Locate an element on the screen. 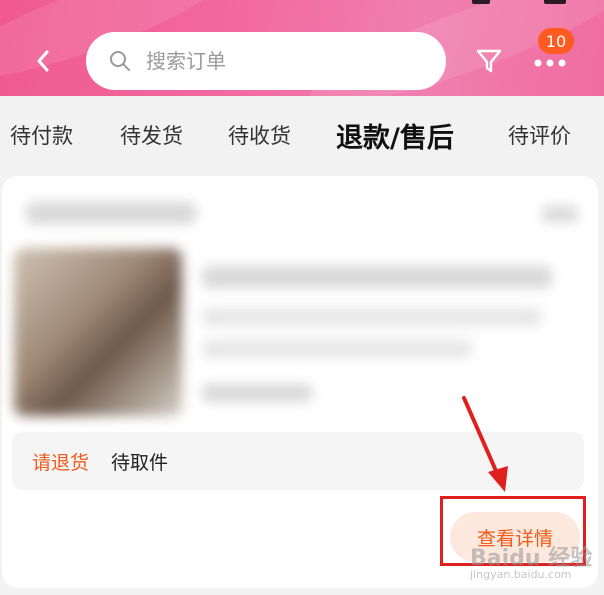 Image resolution: width=604 pixels, height=595 pixels. tab-pending-receipt: 待收货 is located at coordinates (259, 135).